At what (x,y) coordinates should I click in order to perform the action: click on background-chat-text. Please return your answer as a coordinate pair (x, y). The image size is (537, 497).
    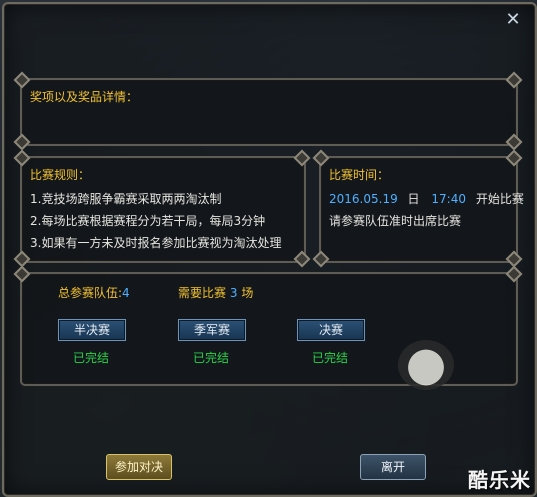
    Looking at the image, I should click on (166, 417).